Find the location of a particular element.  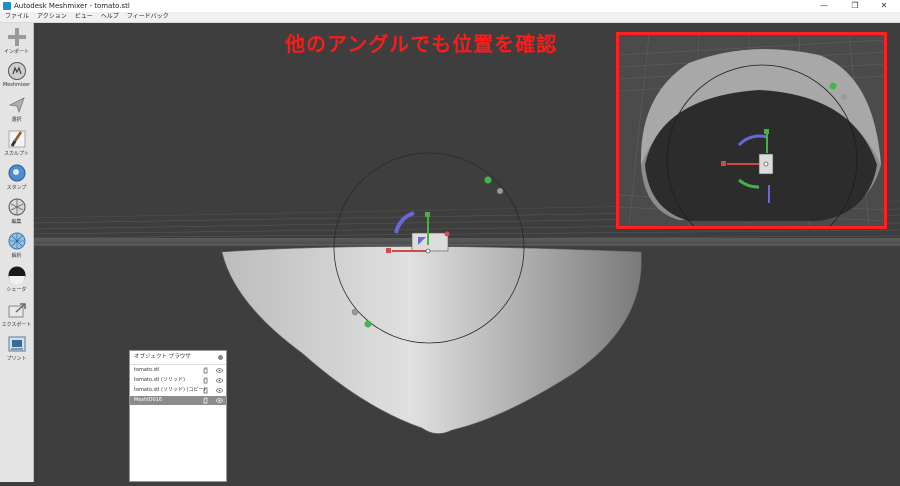

export-tool-button: エクスポート is located at coordinates (16, 314).